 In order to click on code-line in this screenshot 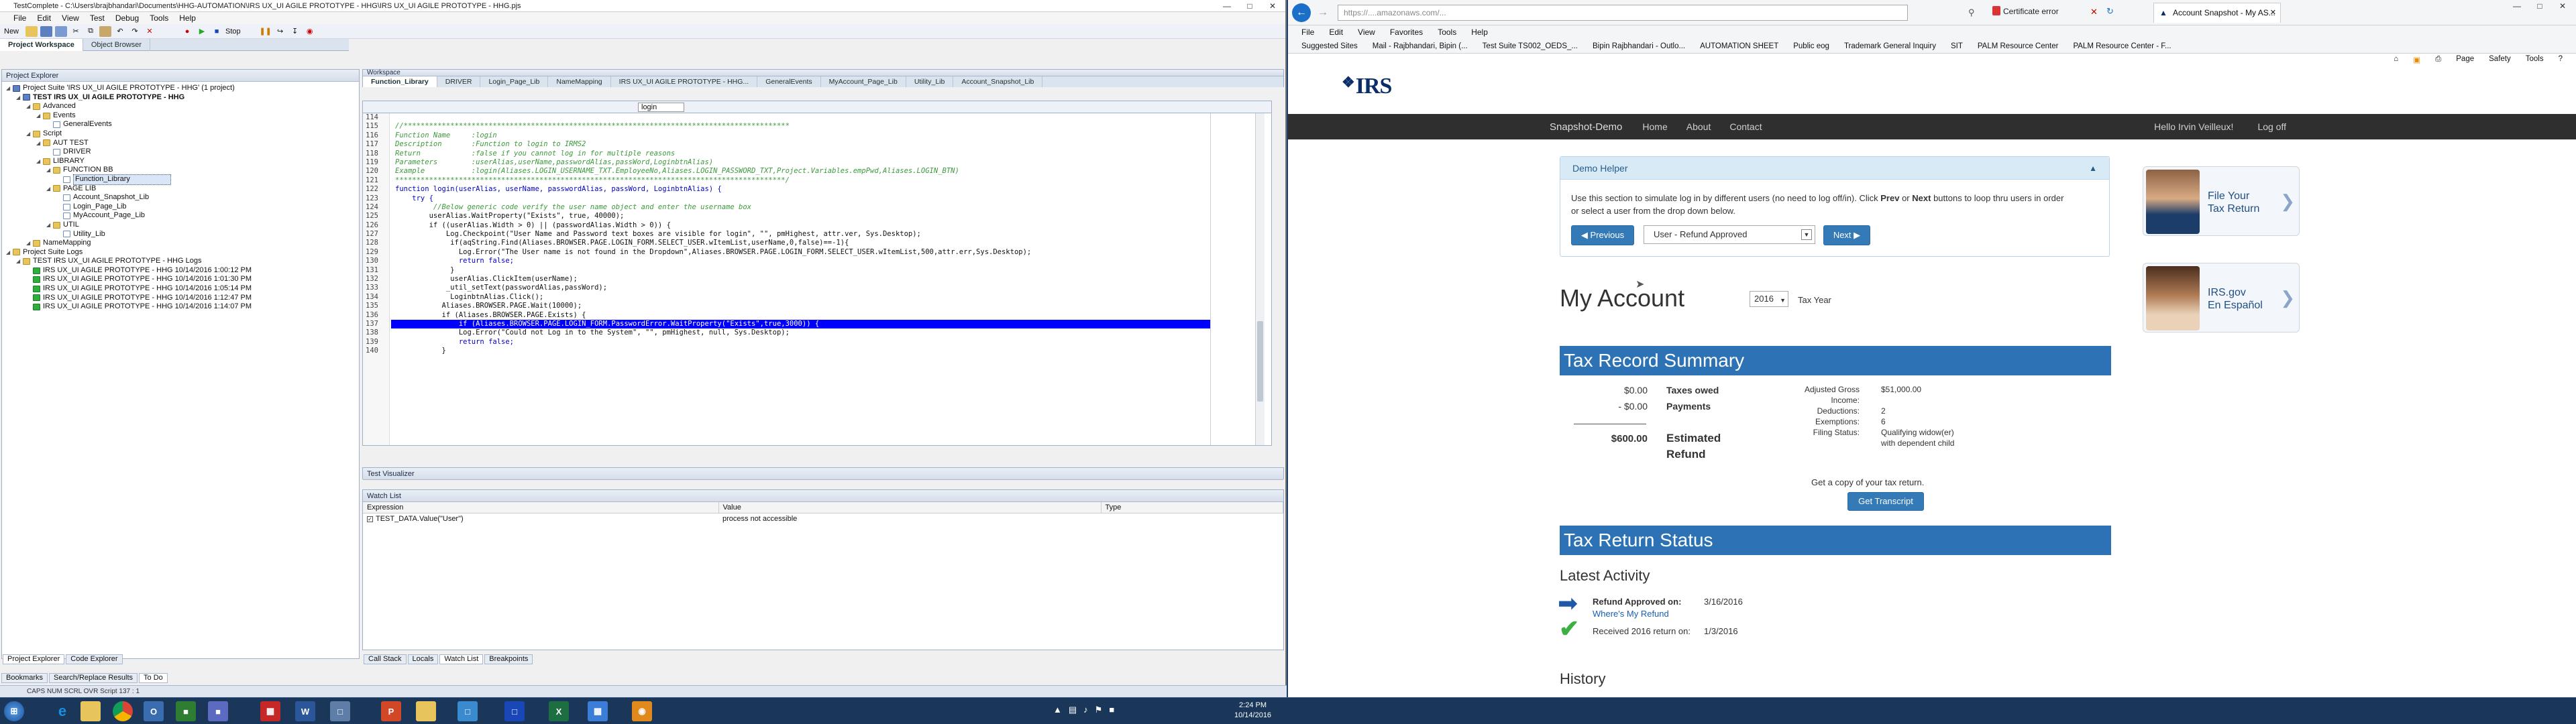, I will do `click(803, 118)`.